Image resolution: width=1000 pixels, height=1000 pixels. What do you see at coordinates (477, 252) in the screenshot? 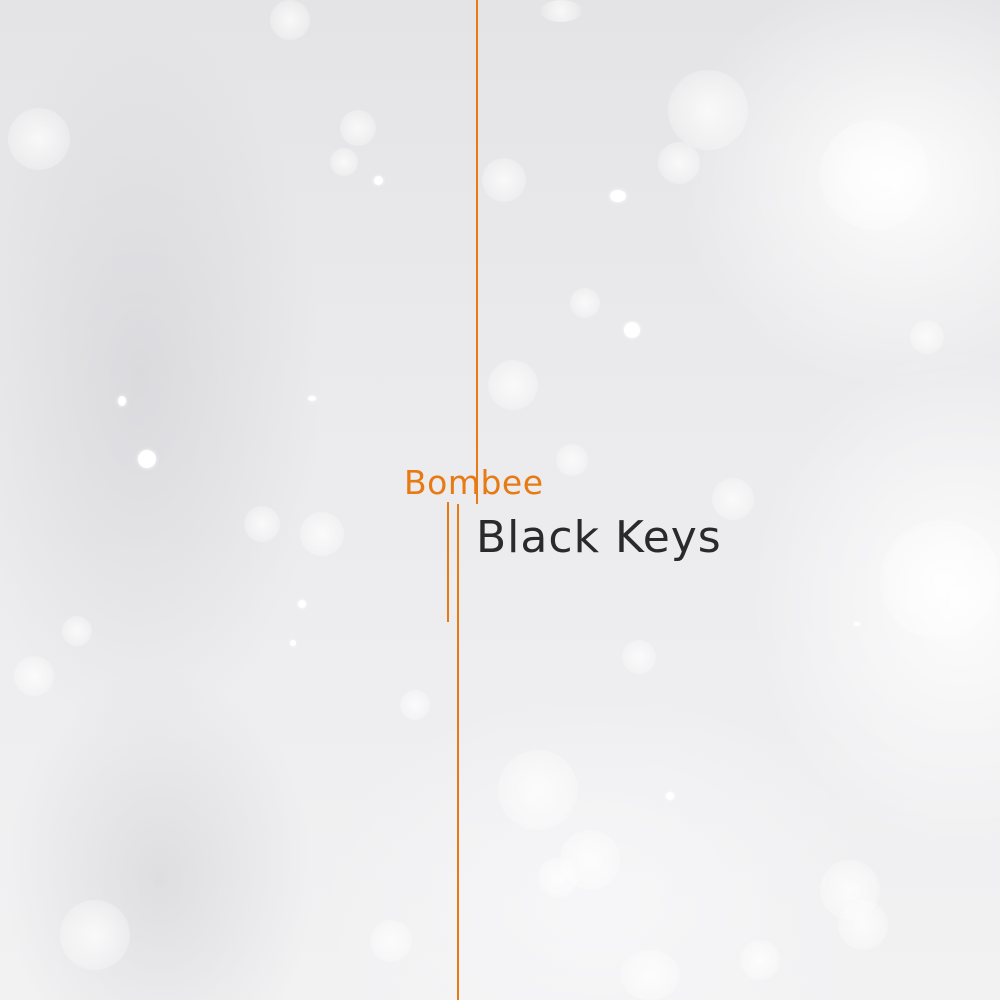
I see `accent-line-long` at bounding box center [477, 252].